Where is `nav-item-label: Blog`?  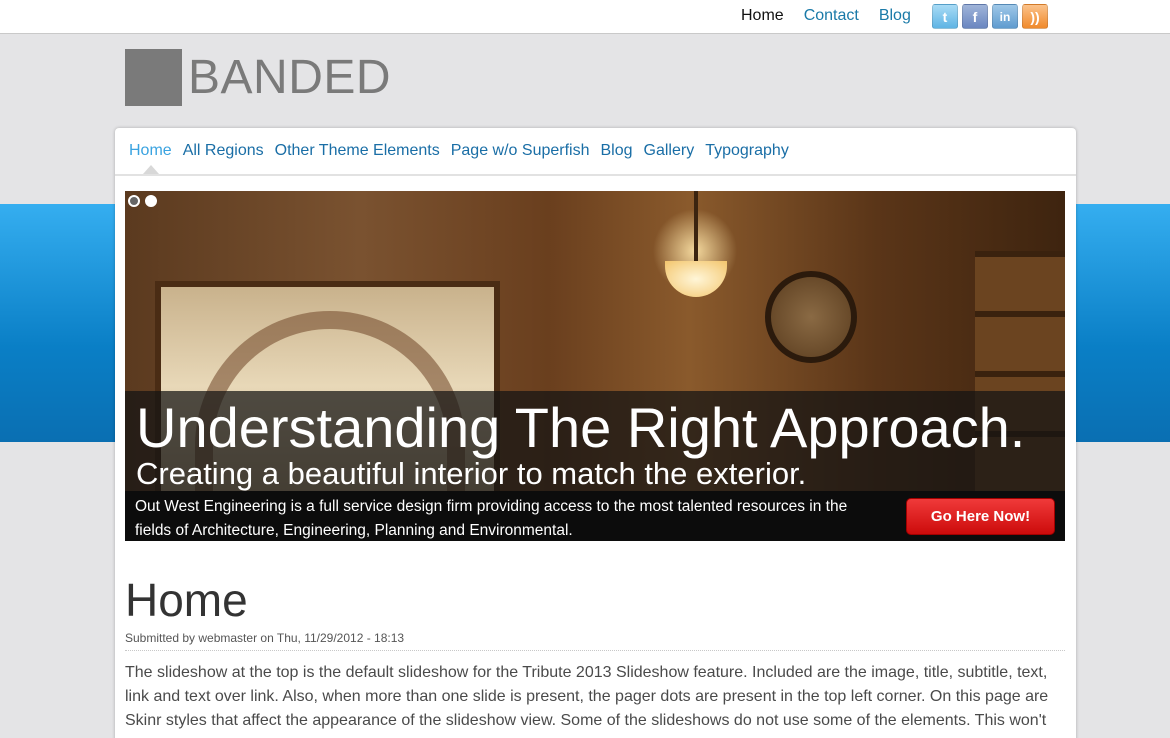
nav-item-label: Blog is located at coordinates (616, 150).